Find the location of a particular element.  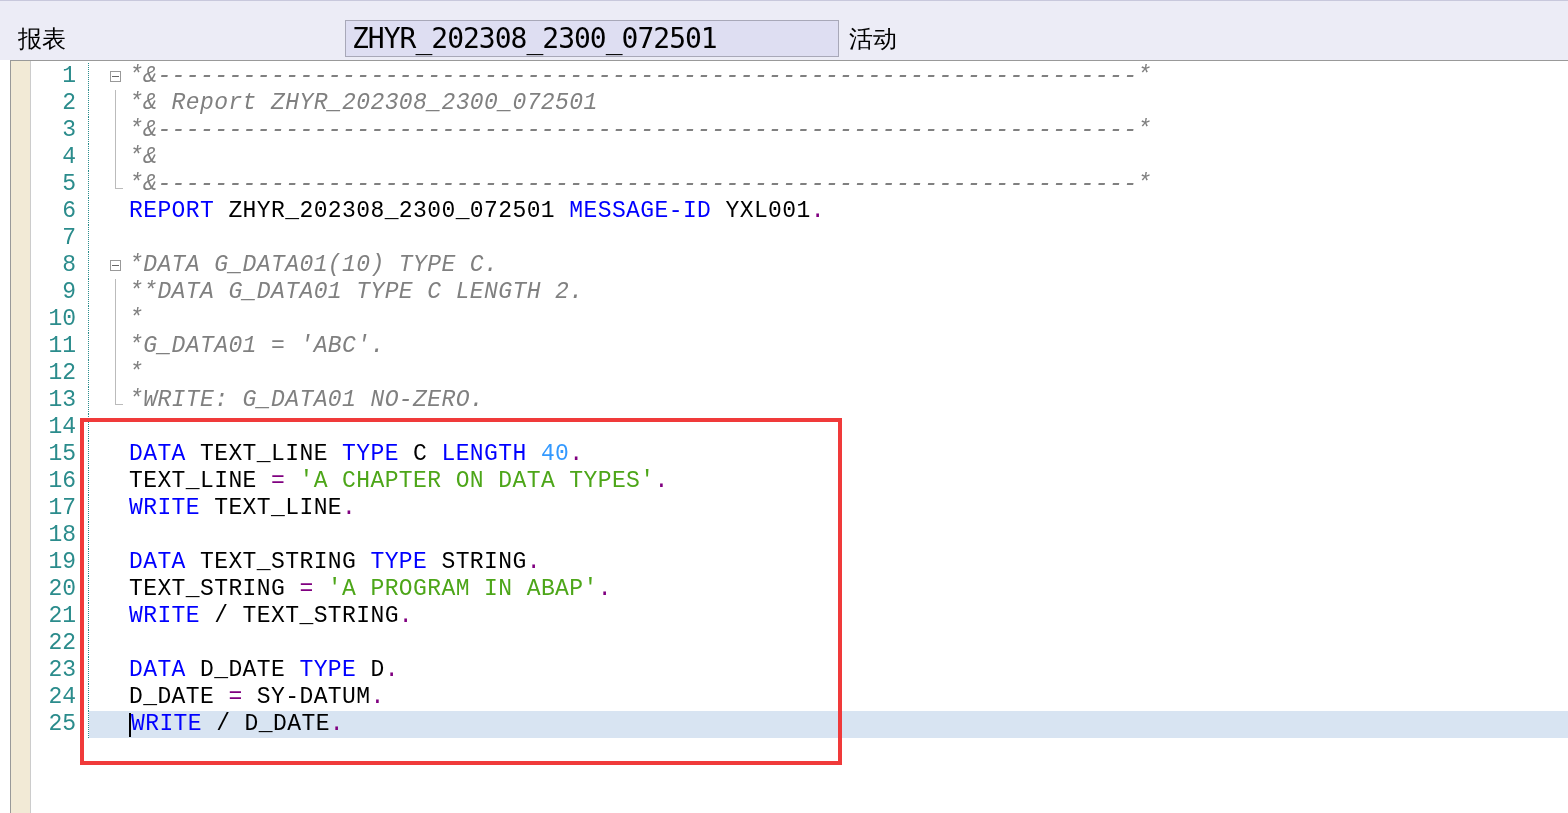

line-number: 25 is located at coordinates (60, 724).